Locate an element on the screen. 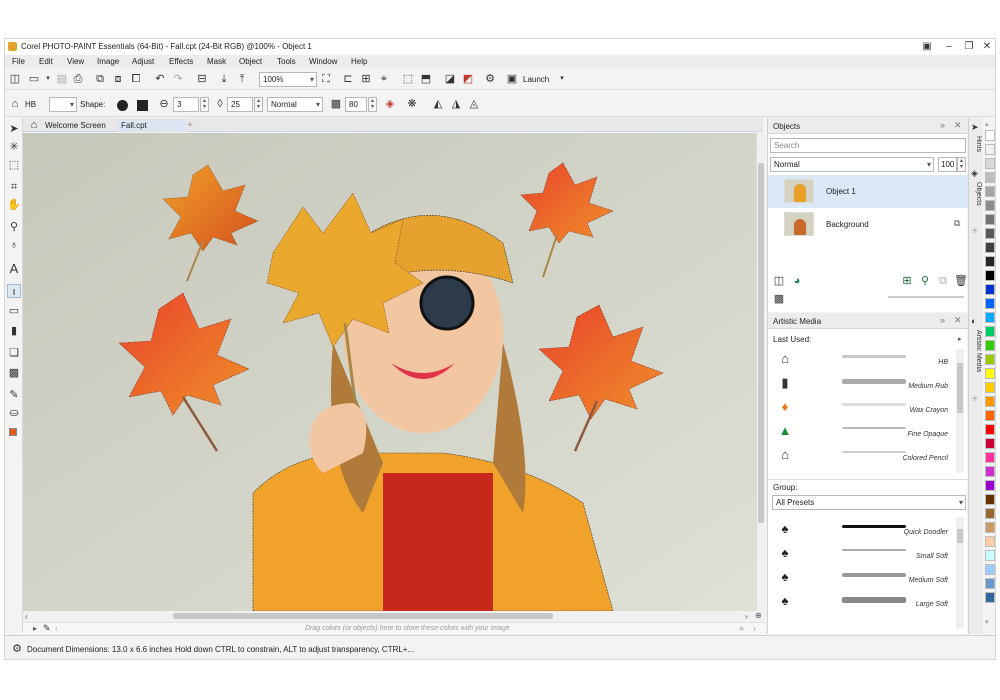  minimize-button: – is located at coordinates (949, 47).